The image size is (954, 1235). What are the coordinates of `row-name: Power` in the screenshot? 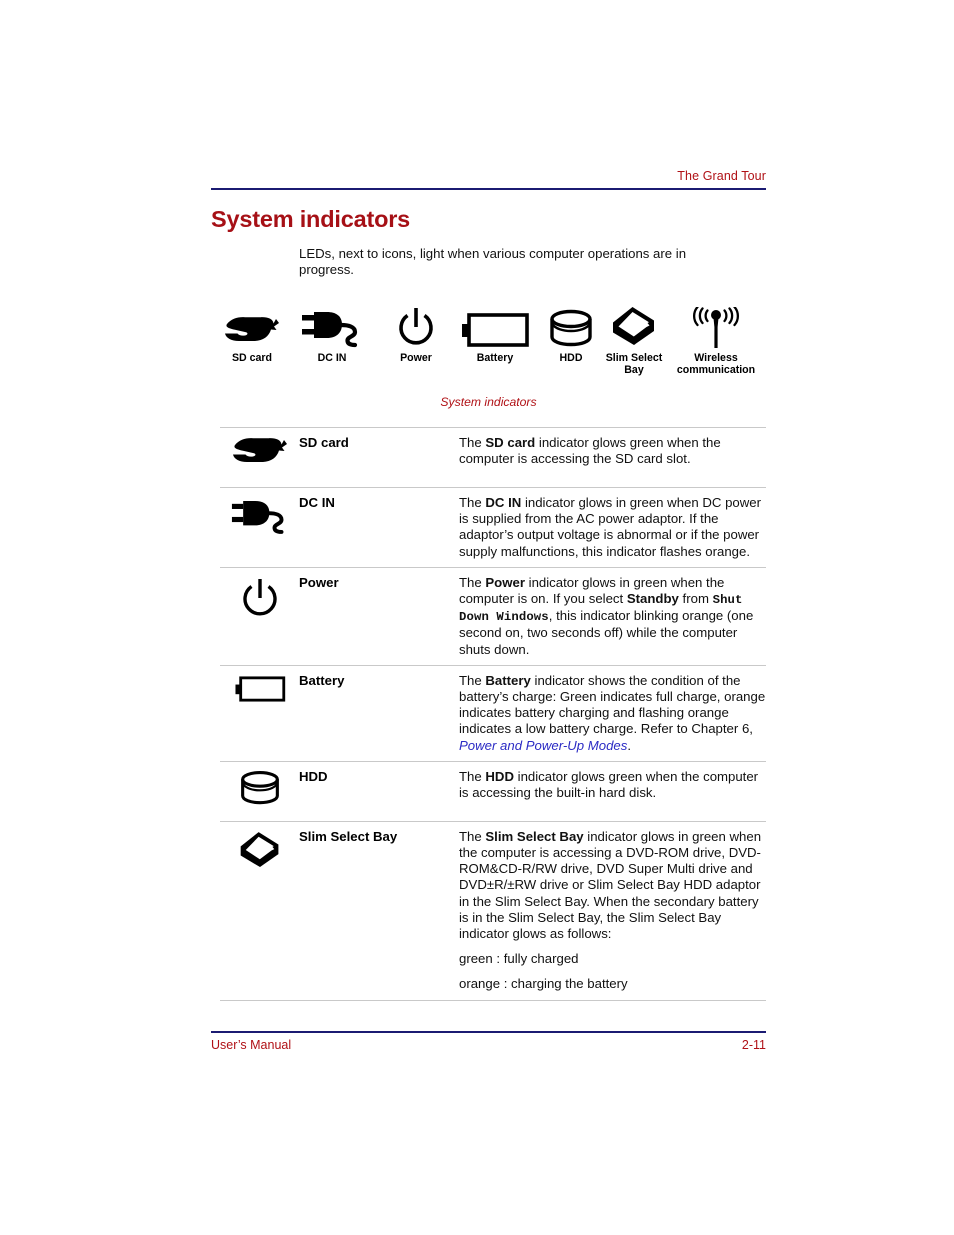 It's located at (319, 582).